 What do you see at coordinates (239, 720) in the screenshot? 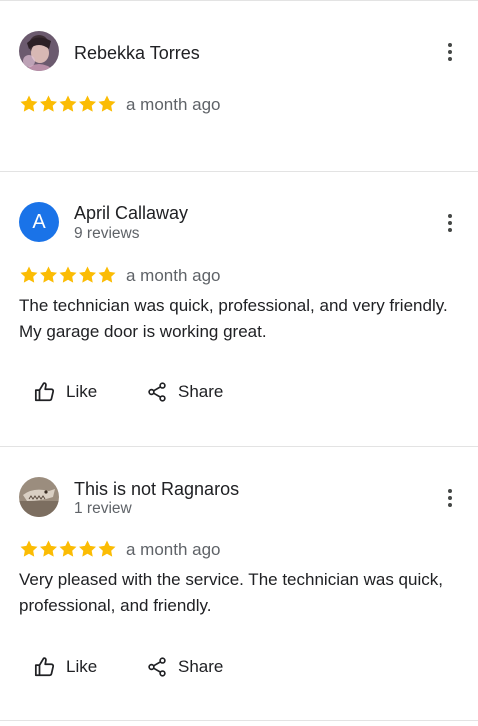
I see `divider` at bounding box center [239, 720].